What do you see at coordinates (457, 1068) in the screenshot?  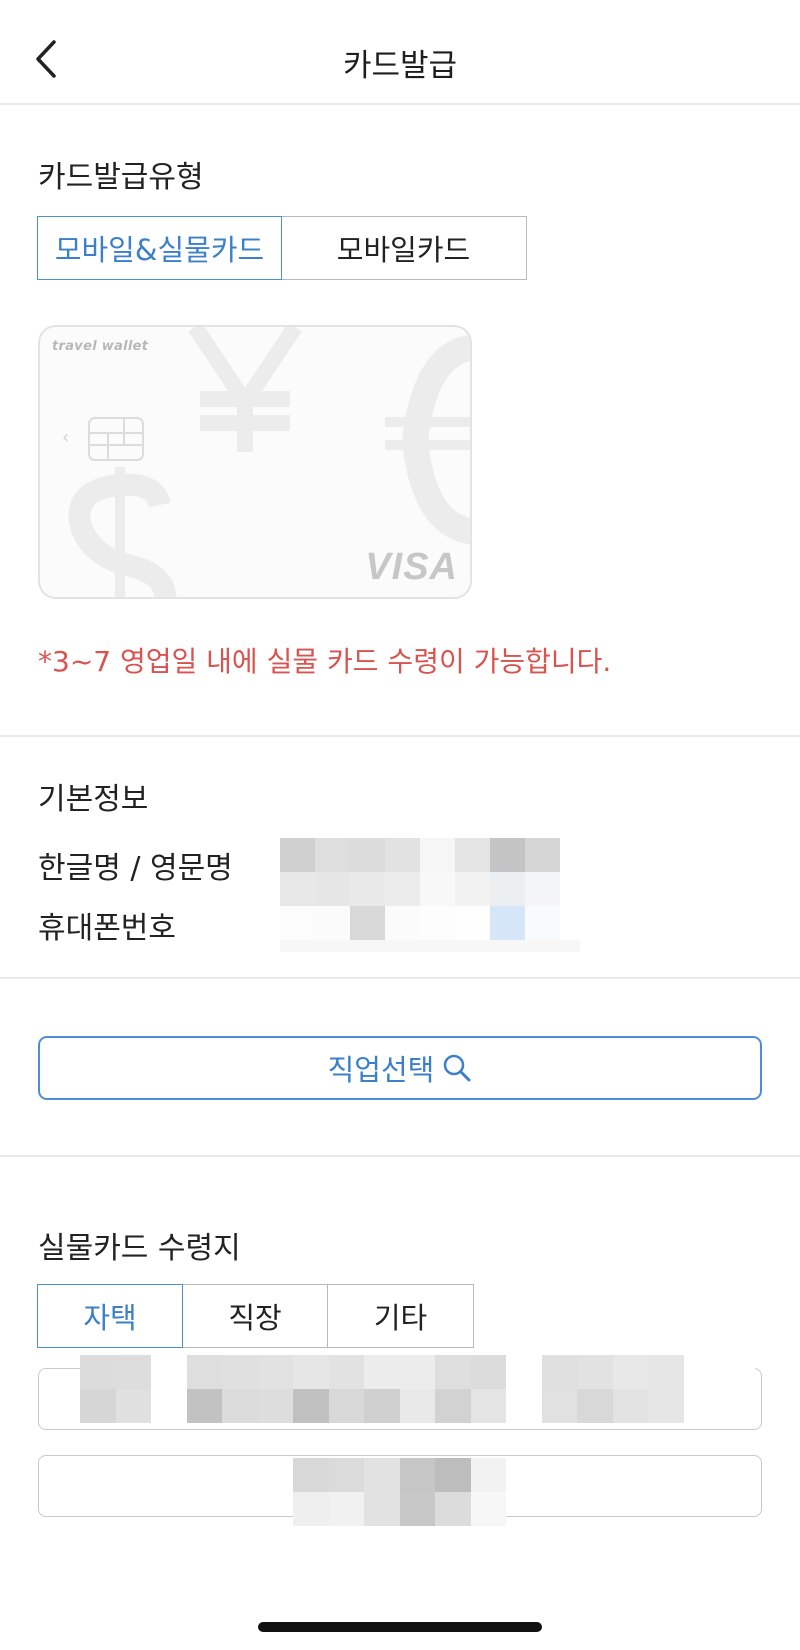 I see `search-icon` at bounding box center [457, 1068].